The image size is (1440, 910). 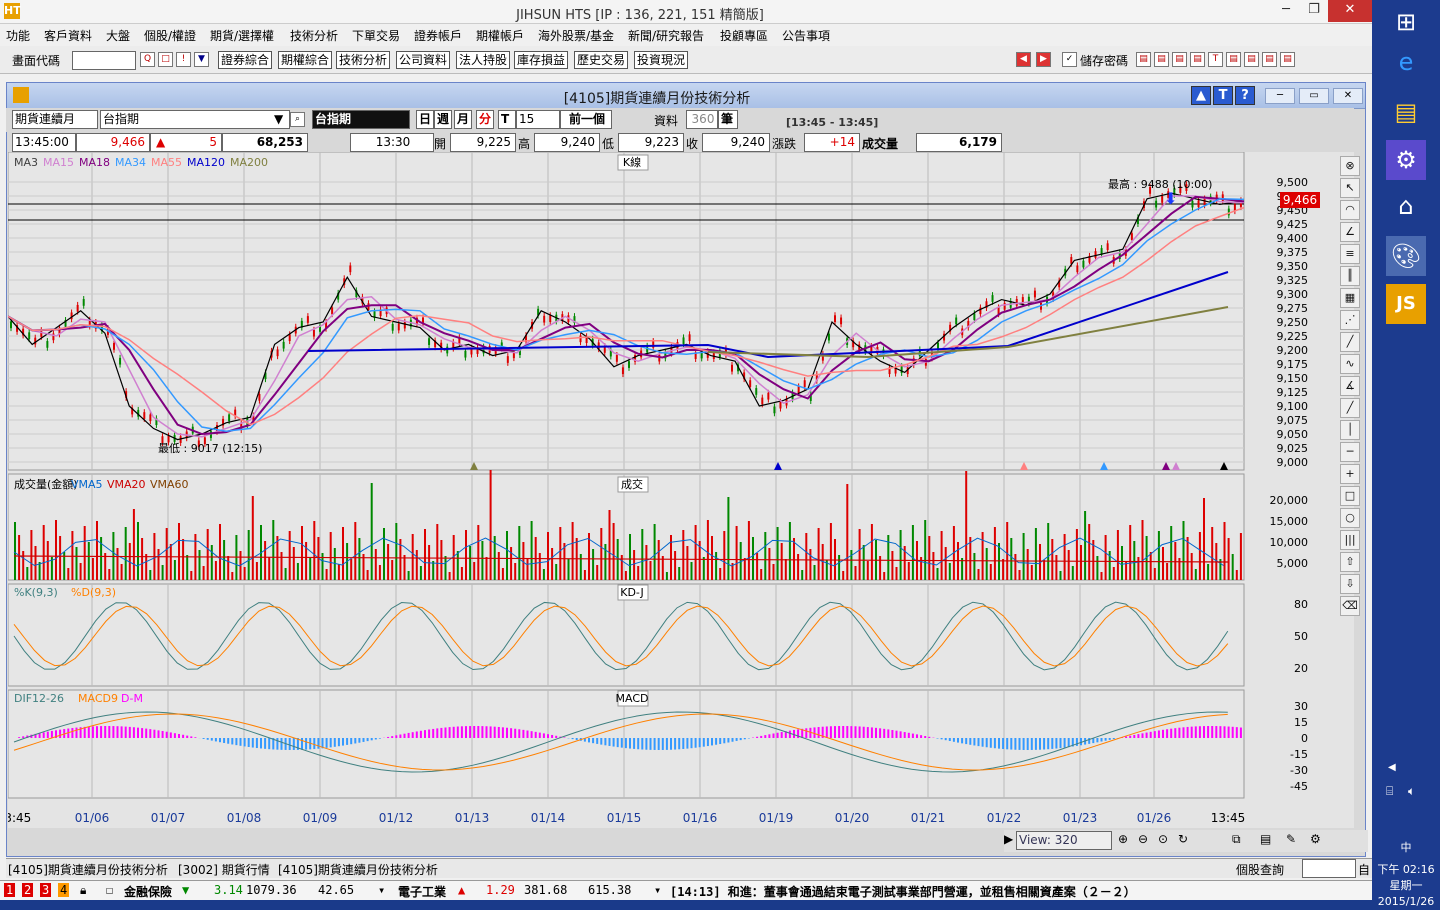 What do you see at coordinates (806, 35) in the screenshot?
I see `menu-item-12: 公告事項` at bounding box center [806, 35].